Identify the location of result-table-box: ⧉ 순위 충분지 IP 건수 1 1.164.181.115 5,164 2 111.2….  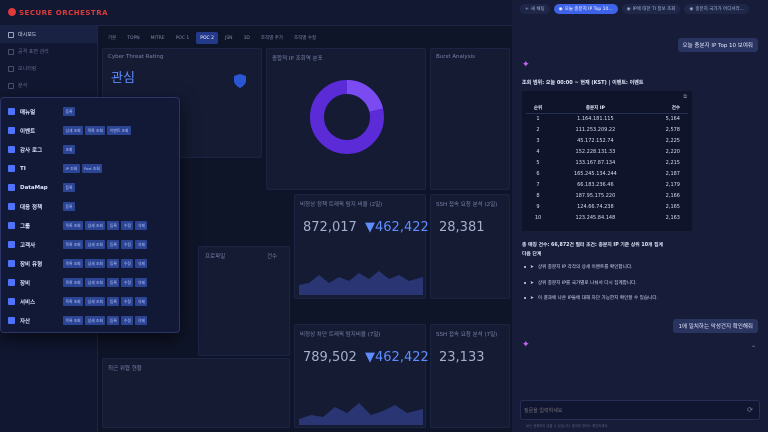
(607, 161).